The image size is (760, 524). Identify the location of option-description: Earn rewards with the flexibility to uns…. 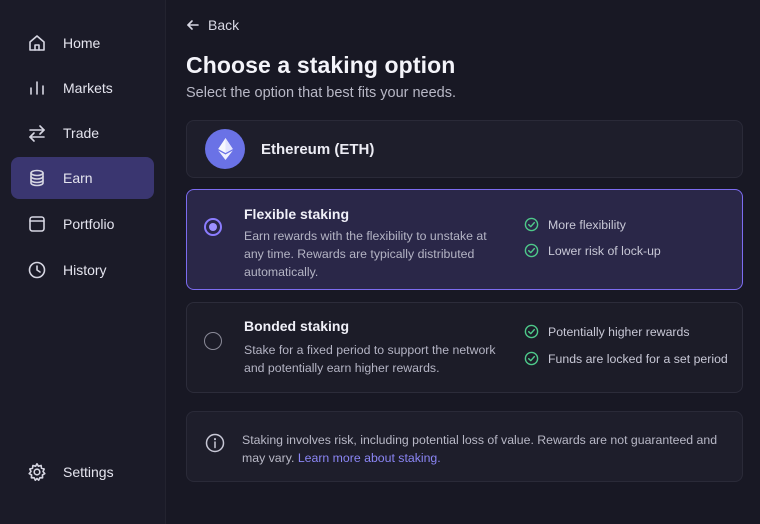
(365, 254).